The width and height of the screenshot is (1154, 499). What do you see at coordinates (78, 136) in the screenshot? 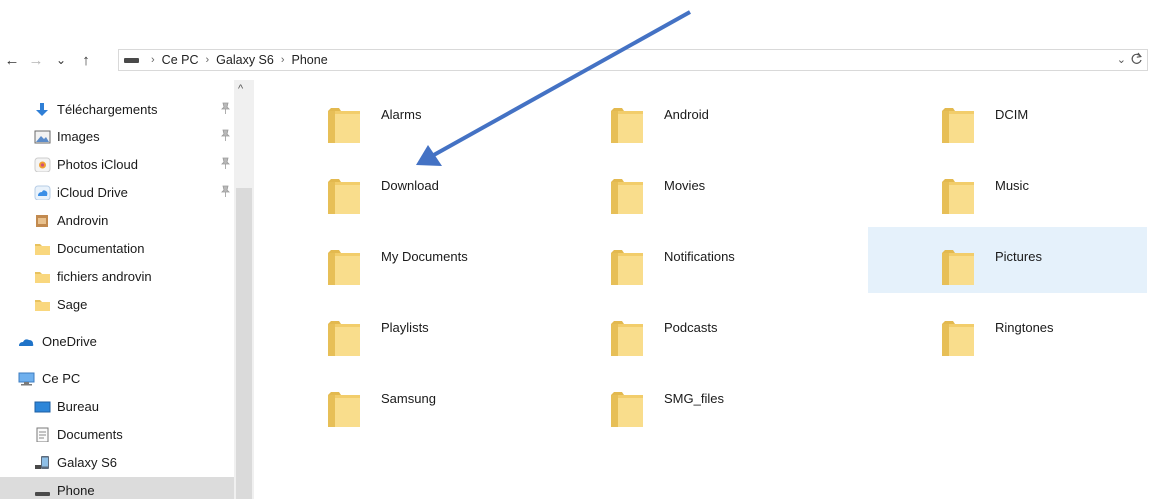
I see `sidebar-item-label: Images` at bounding box center [78, 136].